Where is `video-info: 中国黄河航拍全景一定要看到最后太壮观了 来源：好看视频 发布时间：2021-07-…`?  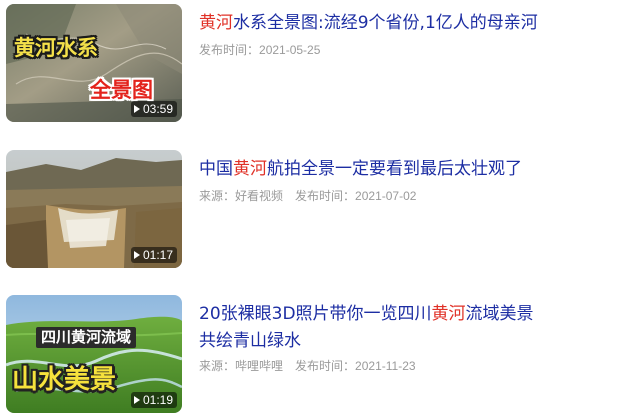 video-info: 中国黄河航拍全景一定要看到最后太壮观了 来源：好看视频 发布时间：2021-07-… is located at coordinates (409, 180).